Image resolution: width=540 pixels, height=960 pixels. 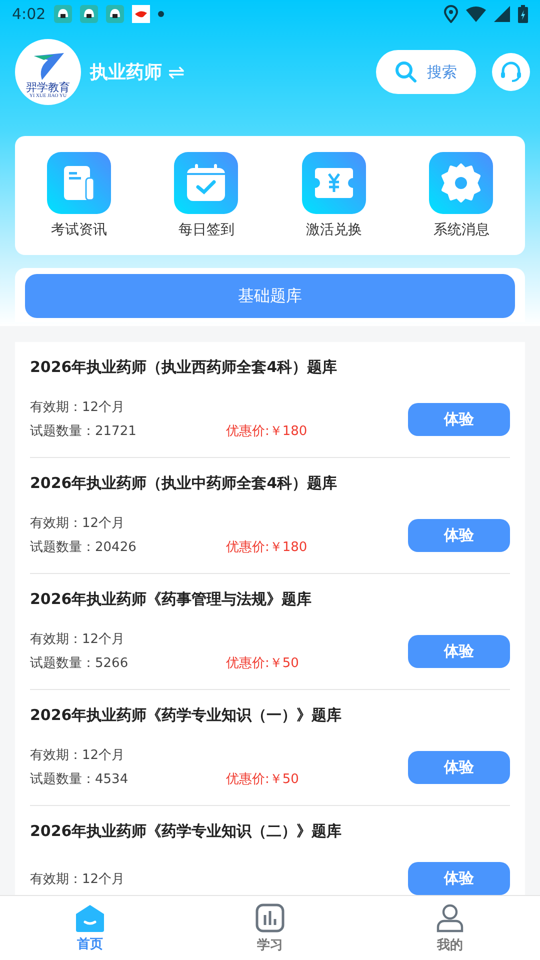 What do you see at coordinates (84, 547) in the screenshot?
I see `question-count: 试题数量：20426` at bounding box center [84, 547].